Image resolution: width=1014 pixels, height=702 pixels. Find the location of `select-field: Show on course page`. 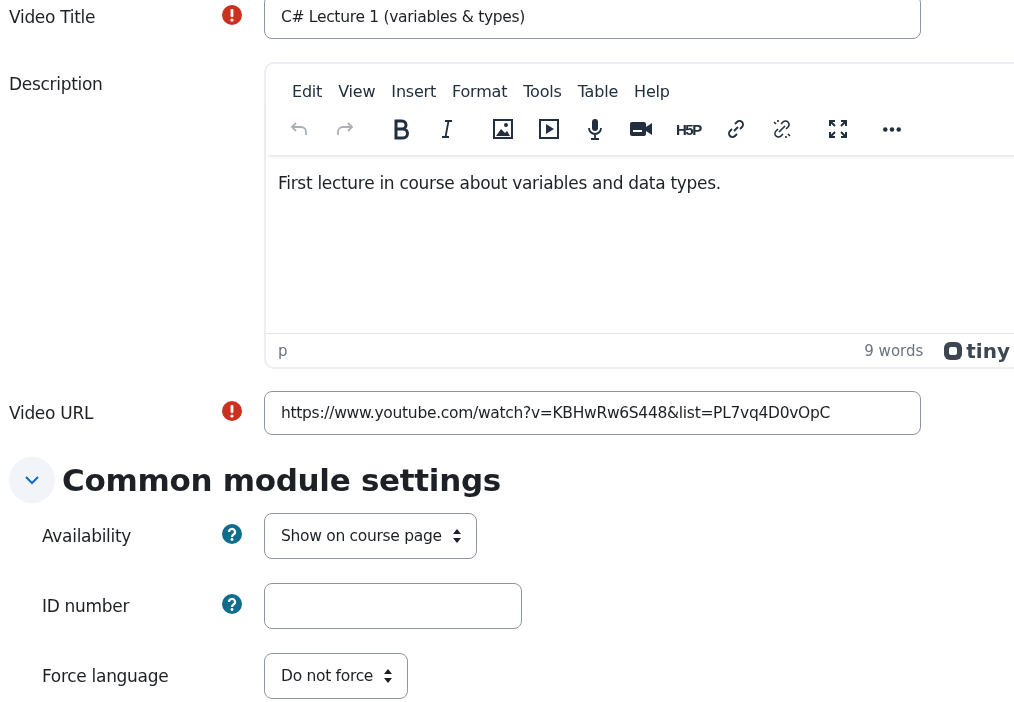

select-field: Show on course page is located at coordinates (370, 536).